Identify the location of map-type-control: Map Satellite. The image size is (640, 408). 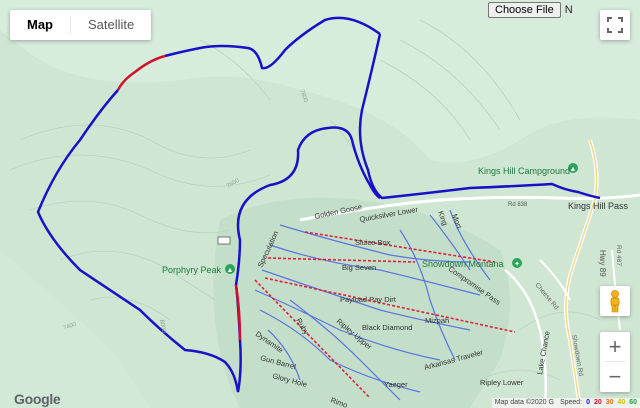
(81, 25).